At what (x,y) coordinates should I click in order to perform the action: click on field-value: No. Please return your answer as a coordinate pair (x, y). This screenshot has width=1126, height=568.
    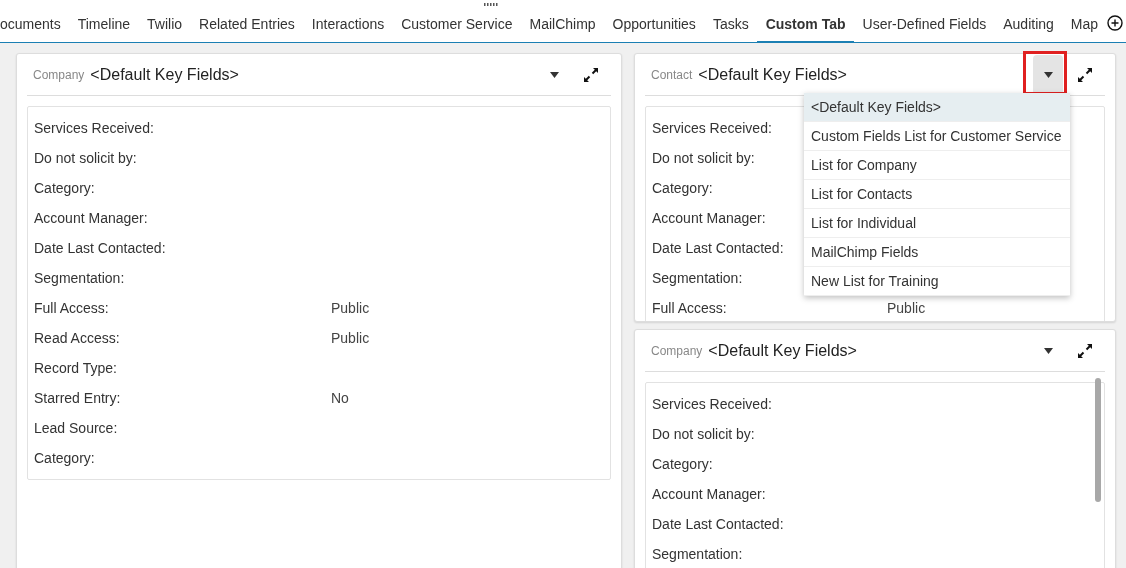
    Looking at the image, I should click on (340, 398).